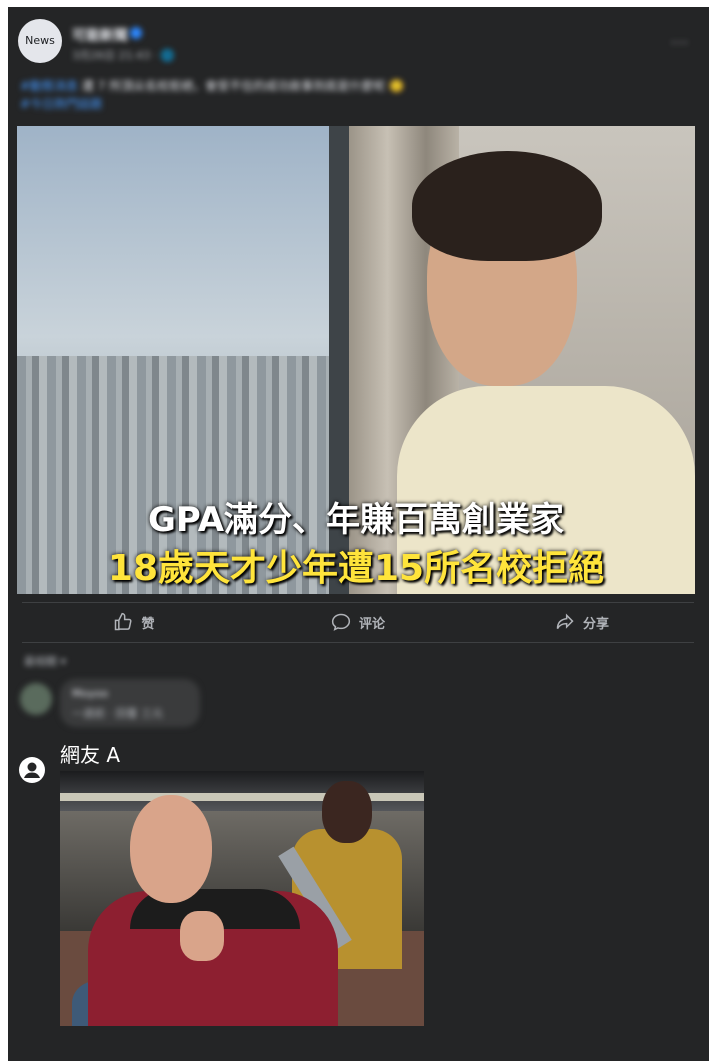  Describe the element at coordinates (148, 624) in the screenshot. I see `like-label: 赞` at that location.